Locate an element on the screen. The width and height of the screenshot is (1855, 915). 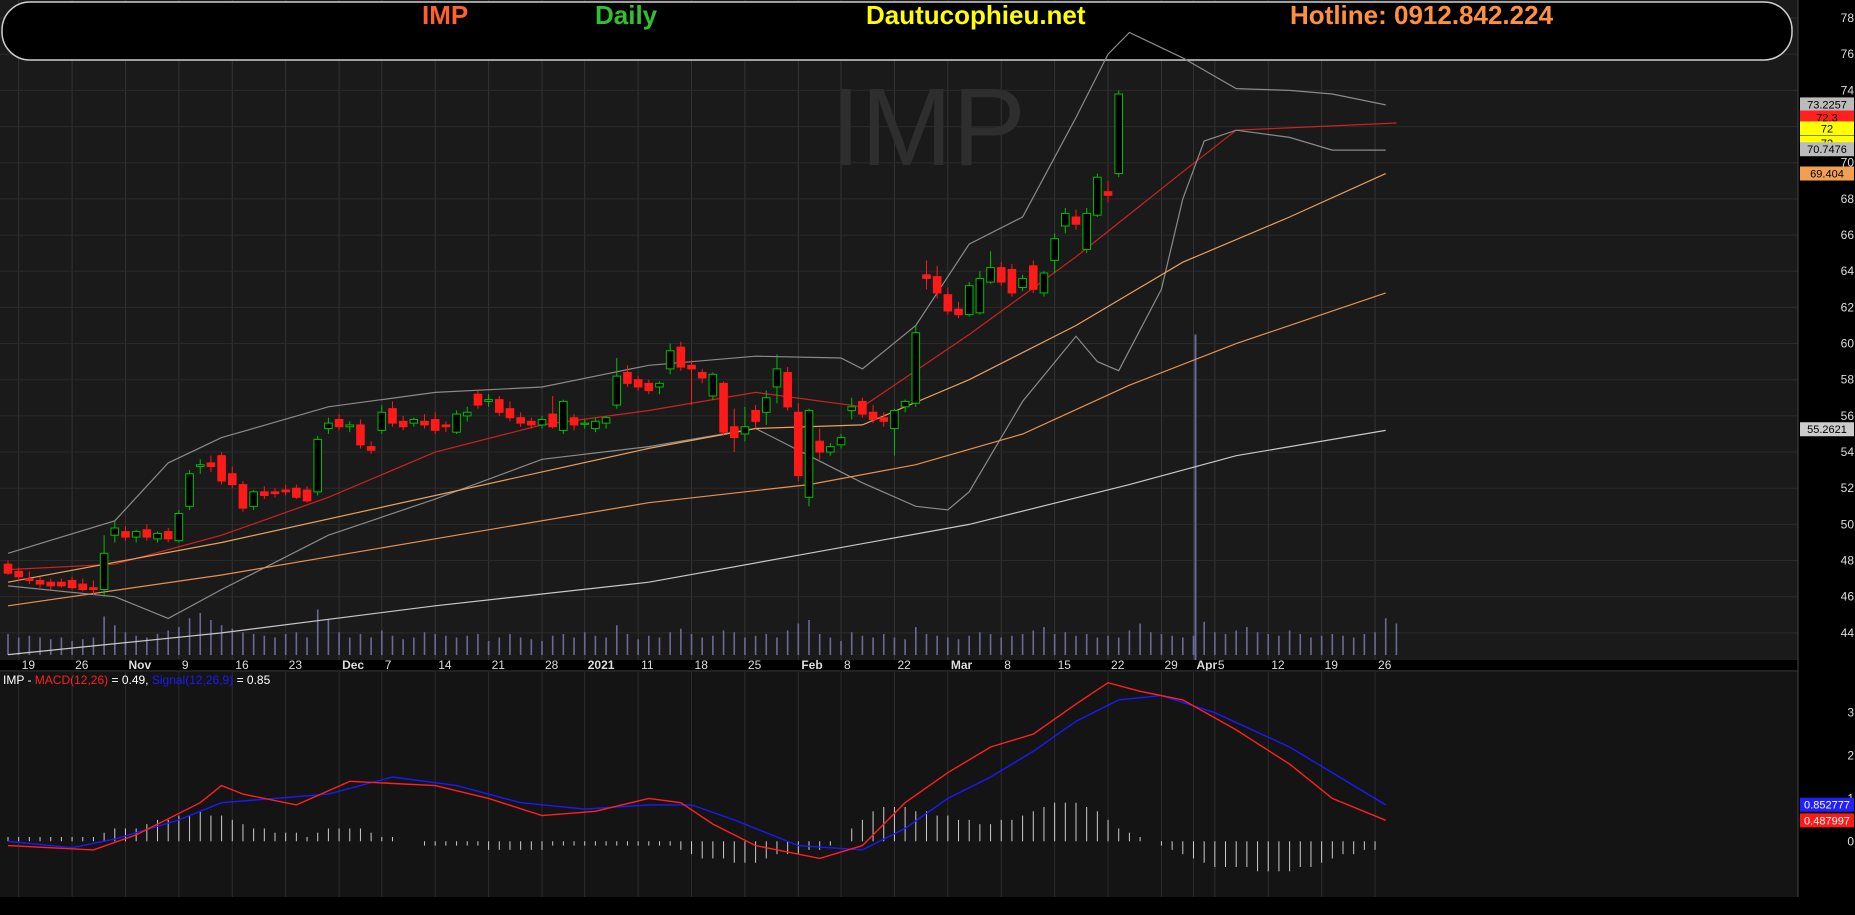
macd-value-label: 0.487997 is located at coordinates (1827, 820).